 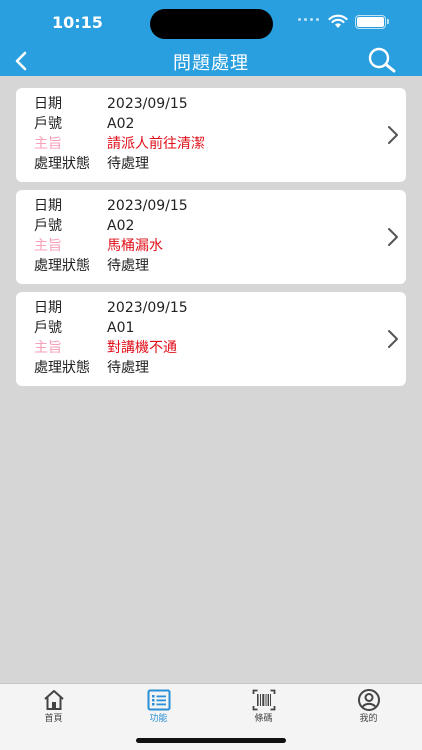 What do you see at coordinates (211, 63) in the screenshot?
I see `page-title: 問題處理` at bounding box center [211, 63].